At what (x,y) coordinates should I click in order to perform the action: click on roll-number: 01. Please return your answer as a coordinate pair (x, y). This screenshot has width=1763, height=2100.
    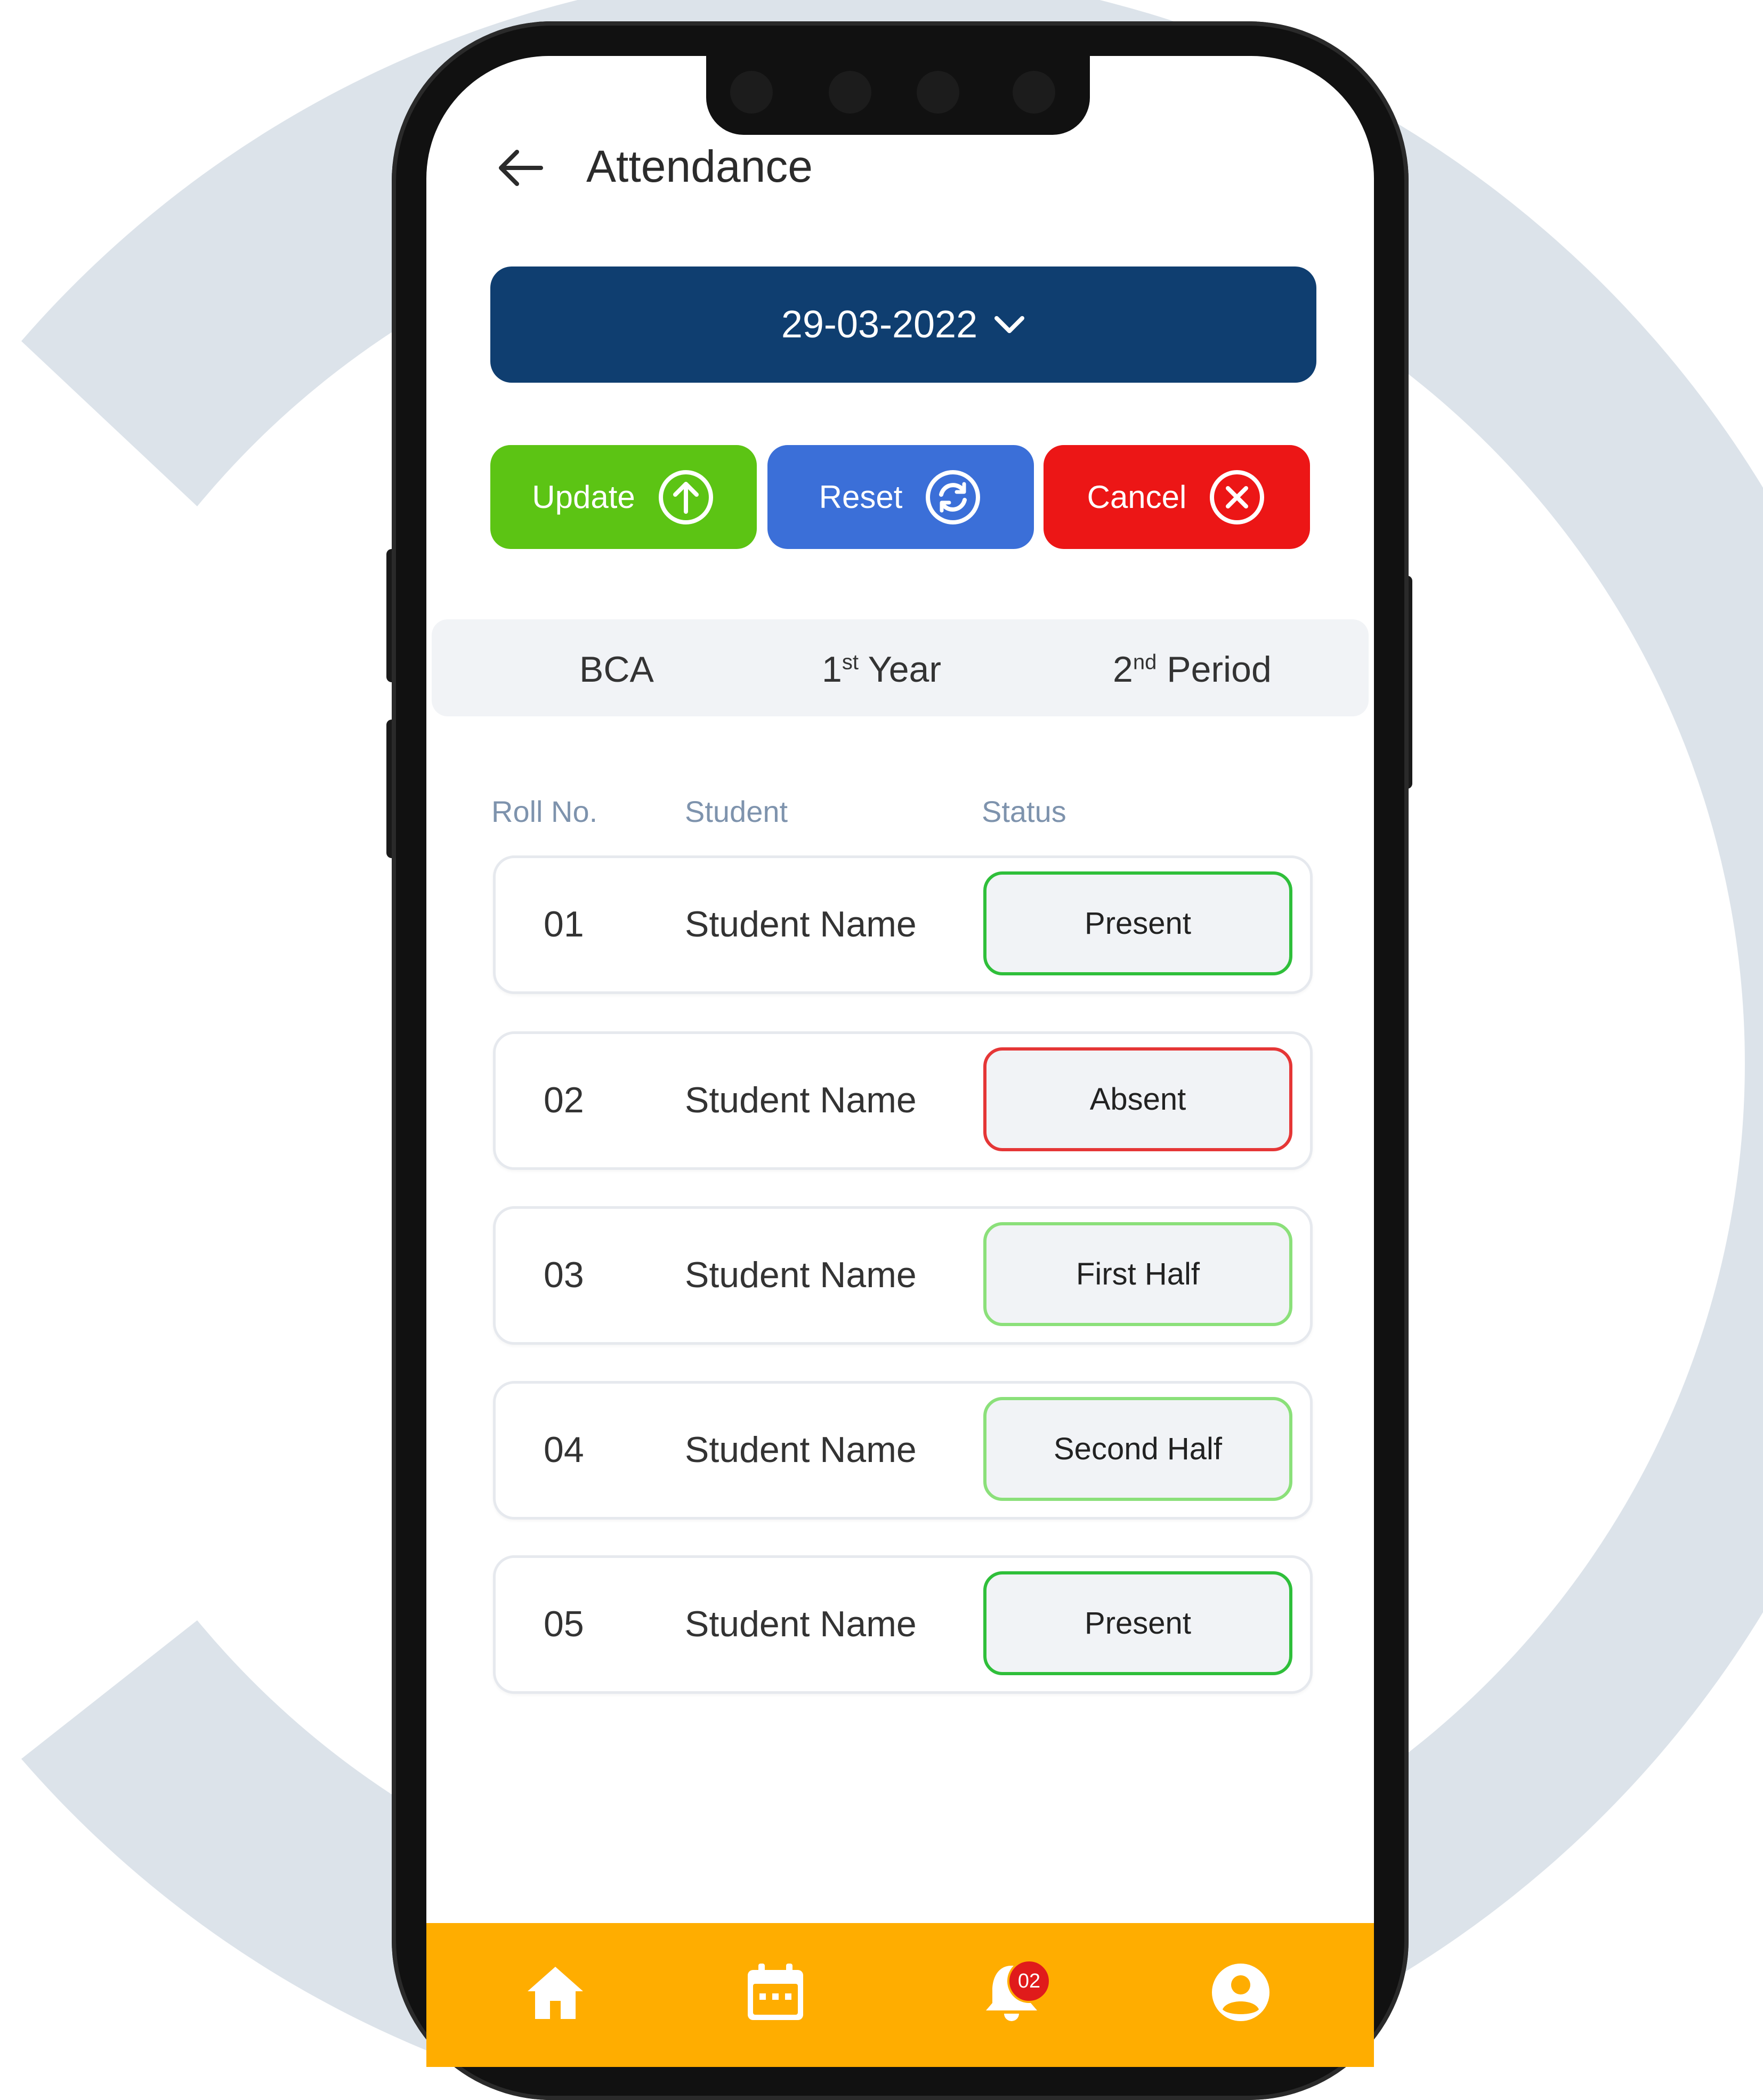
    Looking at the image, I should click on (564, 924).